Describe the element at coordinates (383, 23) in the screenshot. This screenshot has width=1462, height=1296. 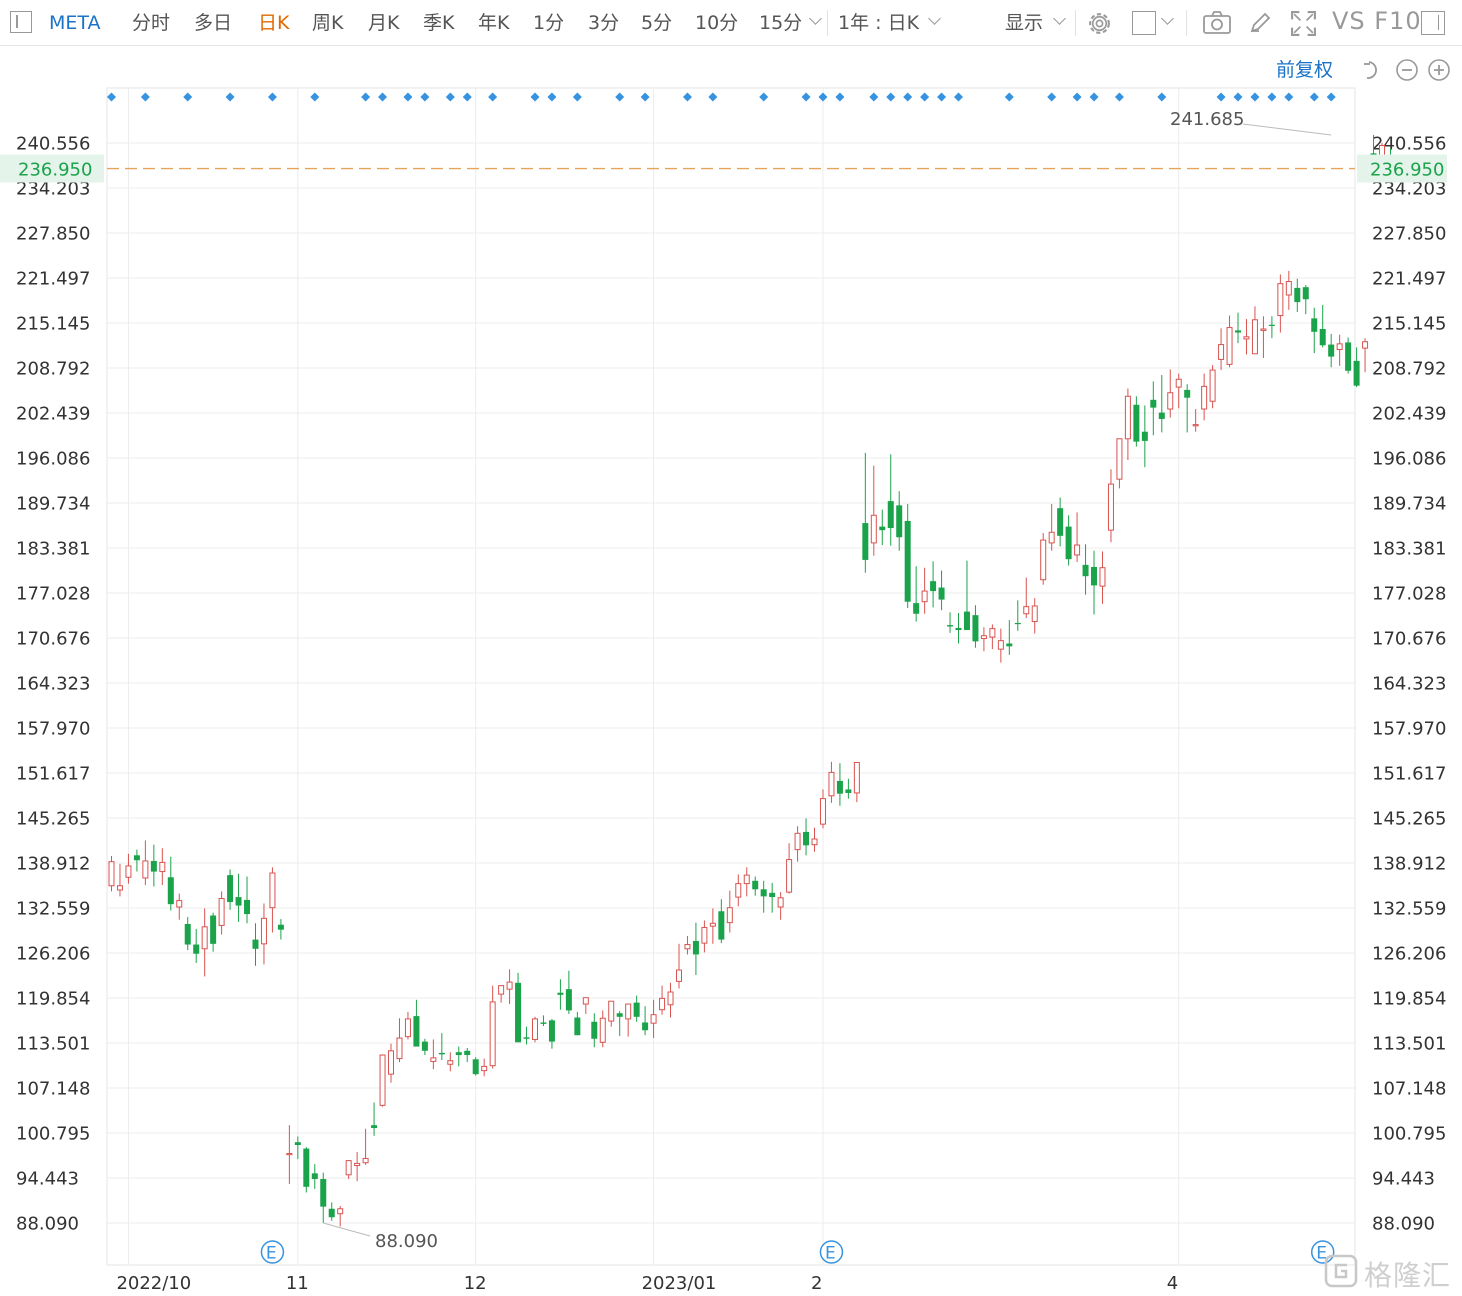
I see `tab-monthly-k: 月K` at that location.